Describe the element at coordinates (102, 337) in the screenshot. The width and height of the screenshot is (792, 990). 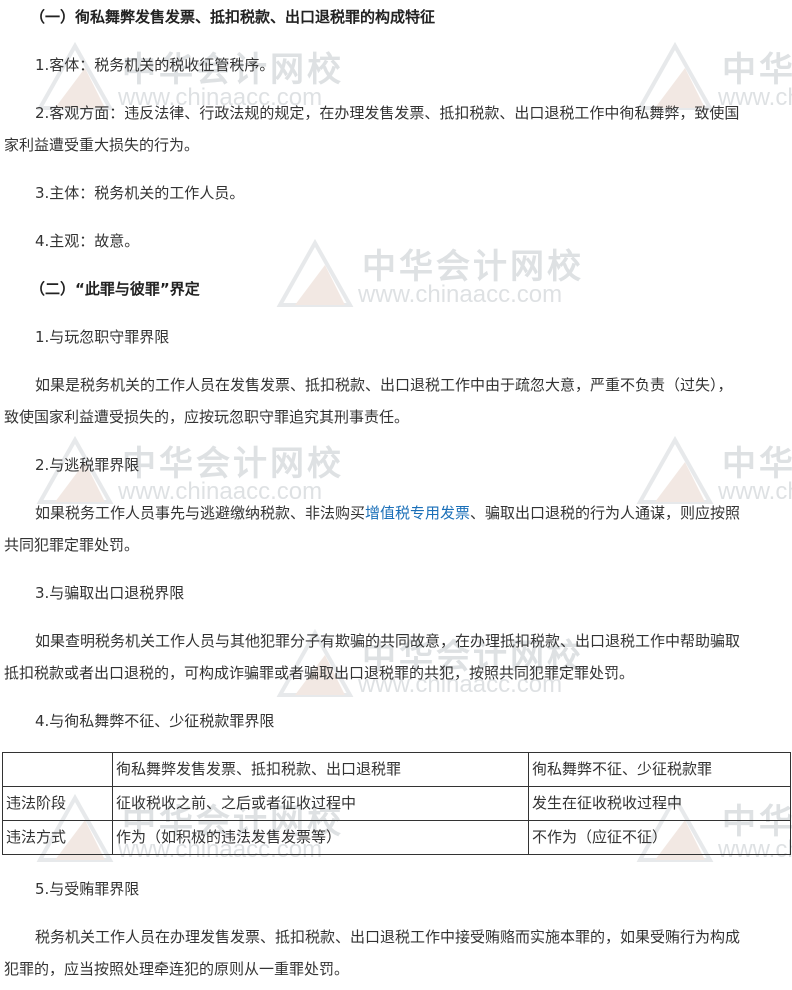
I see `subsection1-title: 1.与玩忽职守罪界限` at that location.